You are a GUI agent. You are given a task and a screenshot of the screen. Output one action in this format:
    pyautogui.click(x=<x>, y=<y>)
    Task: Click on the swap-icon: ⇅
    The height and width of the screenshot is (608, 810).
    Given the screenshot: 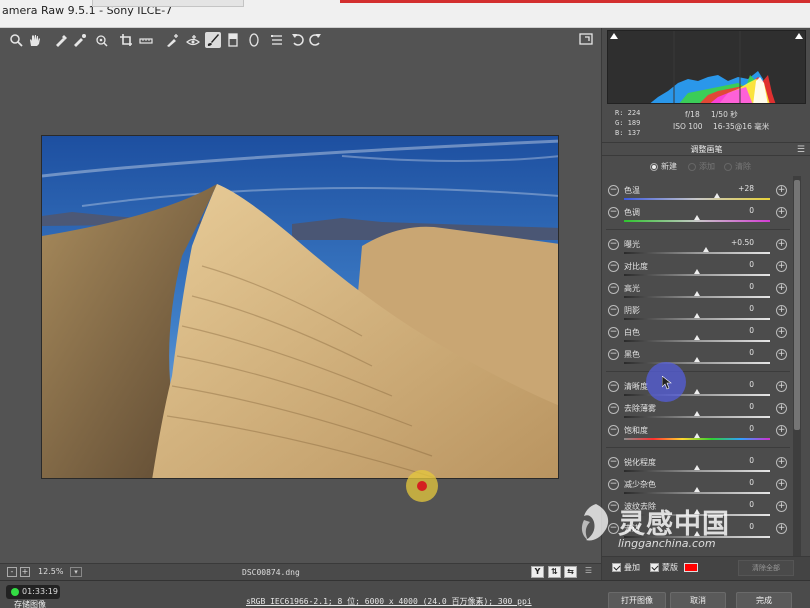 What is the action you would take?
    pyautogui.click(x=554, y=572)
    